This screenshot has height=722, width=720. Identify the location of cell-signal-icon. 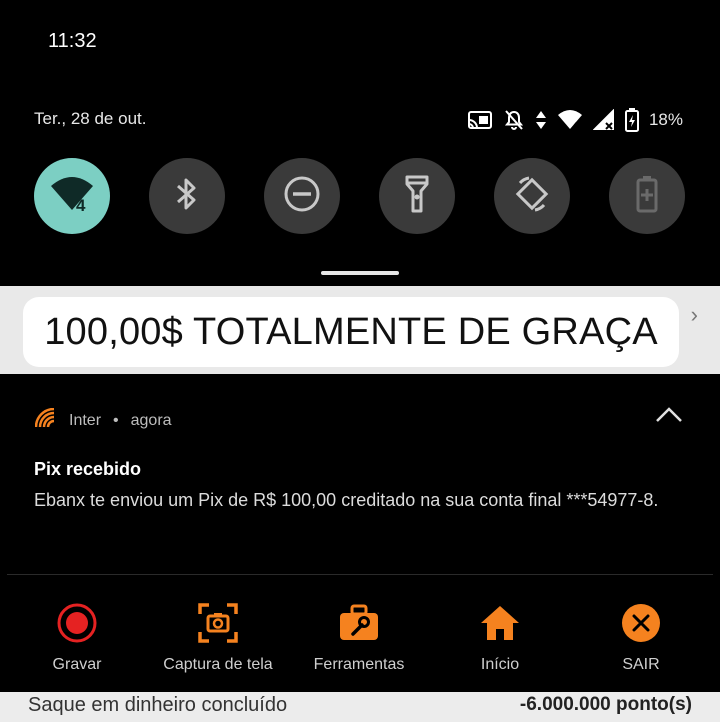
(603, 120).